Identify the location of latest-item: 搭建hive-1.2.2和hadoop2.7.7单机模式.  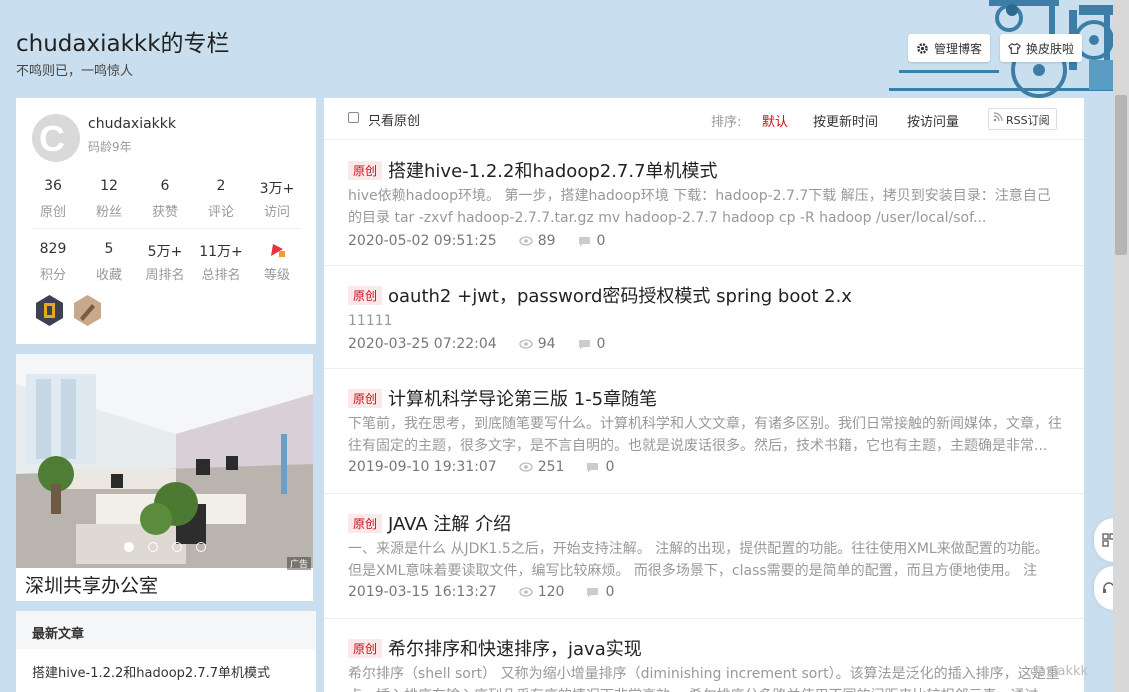
(166, 670).